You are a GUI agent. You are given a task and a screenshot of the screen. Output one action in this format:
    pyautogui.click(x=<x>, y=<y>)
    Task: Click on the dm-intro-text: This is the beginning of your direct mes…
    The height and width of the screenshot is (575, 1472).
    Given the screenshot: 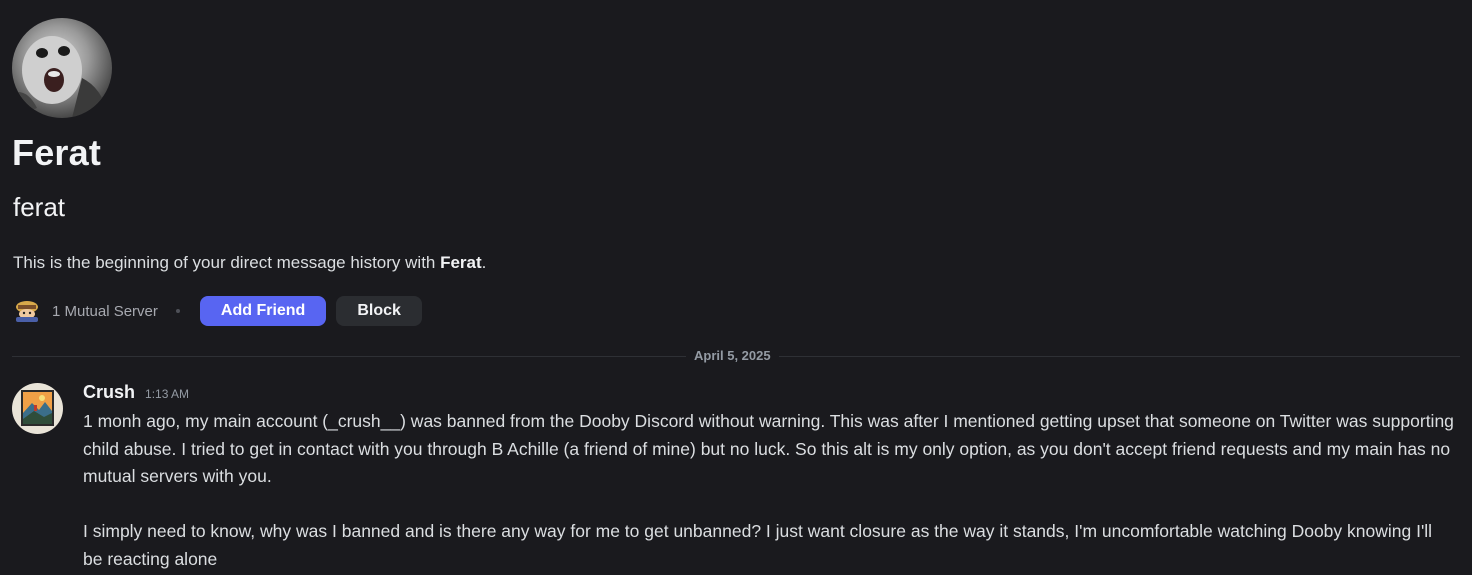 What is the action you would take?
    pyautogui.click(x=249, y=263)
    